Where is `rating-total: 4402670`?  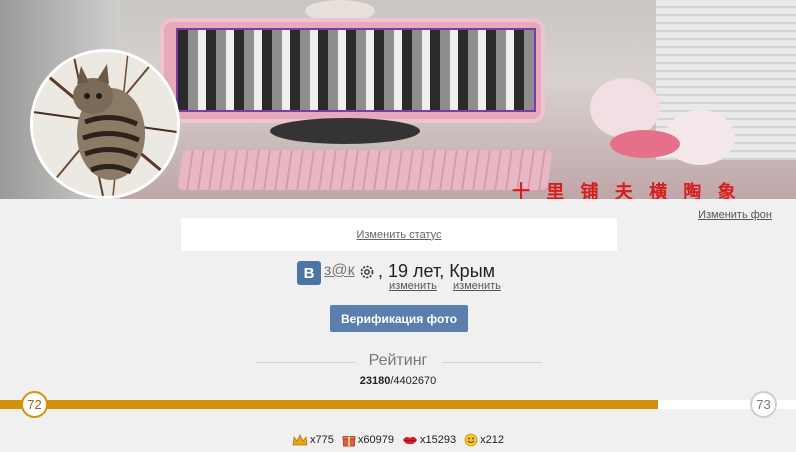 rating-total: 4402670 is located at coordinates (415, 381).